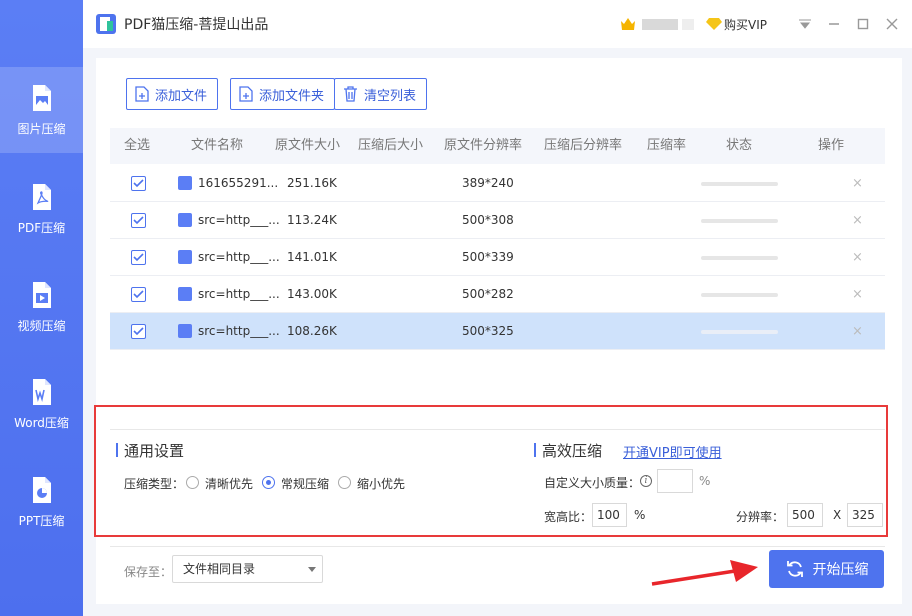 The width and height of the screenshot is (912, 616). Describe the element at coordinates (246, 94) in the screenshot. I see `add-folder-icon` at that location.